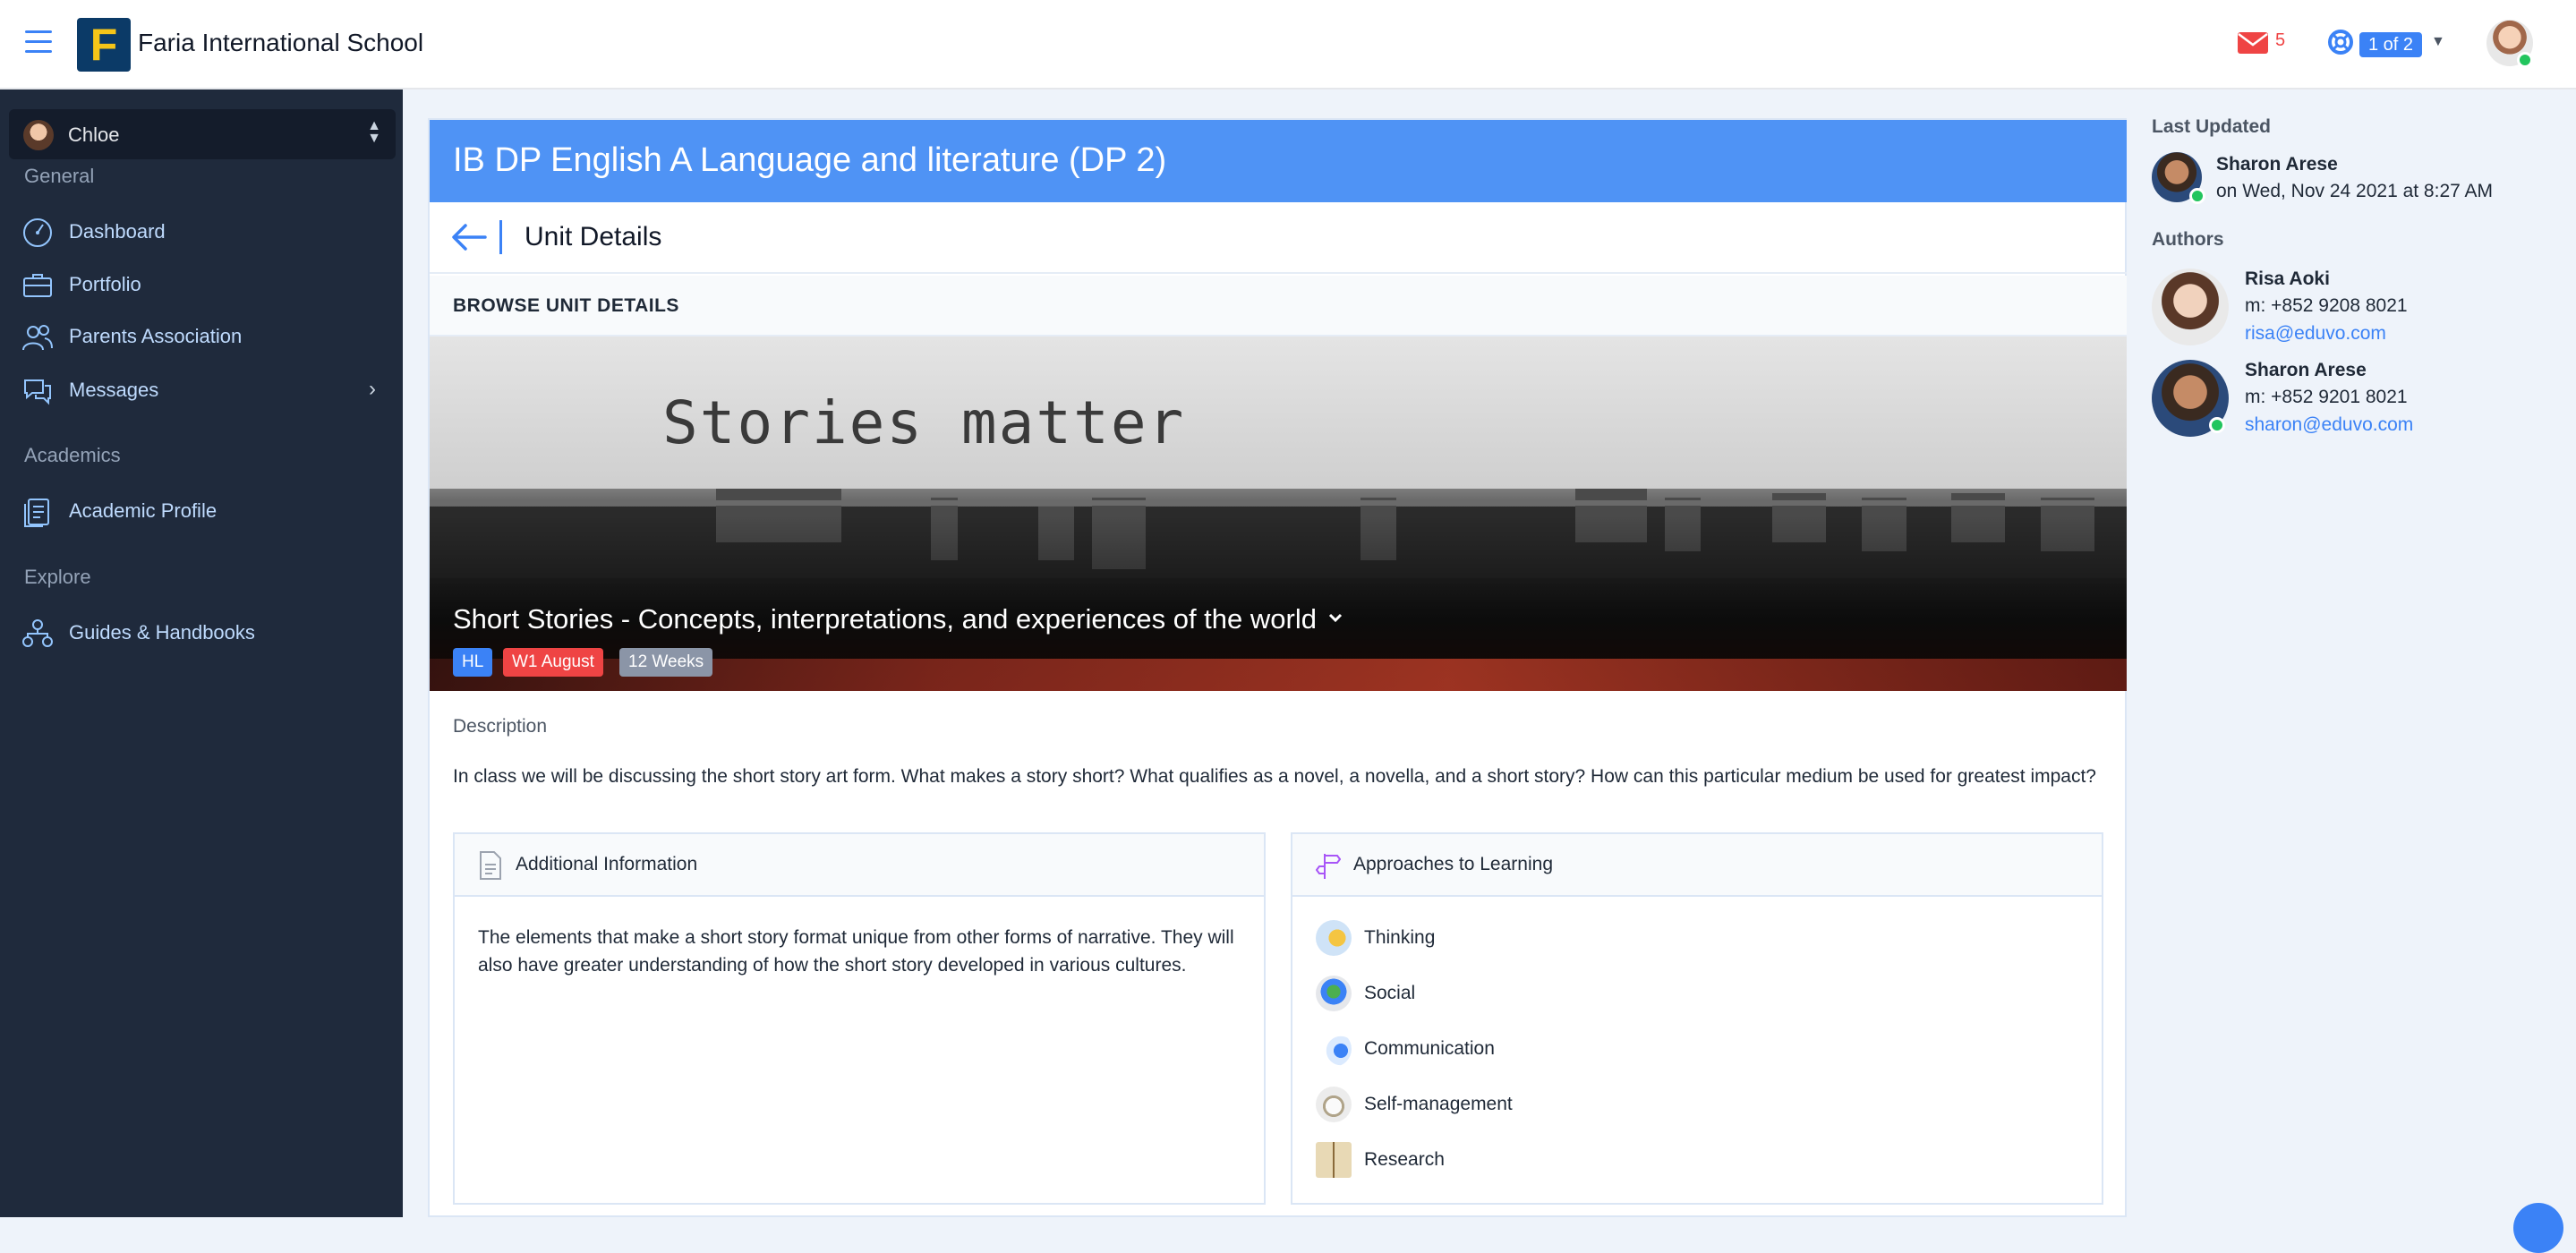  I want to click on signpost-icon, so click(1328, 866).